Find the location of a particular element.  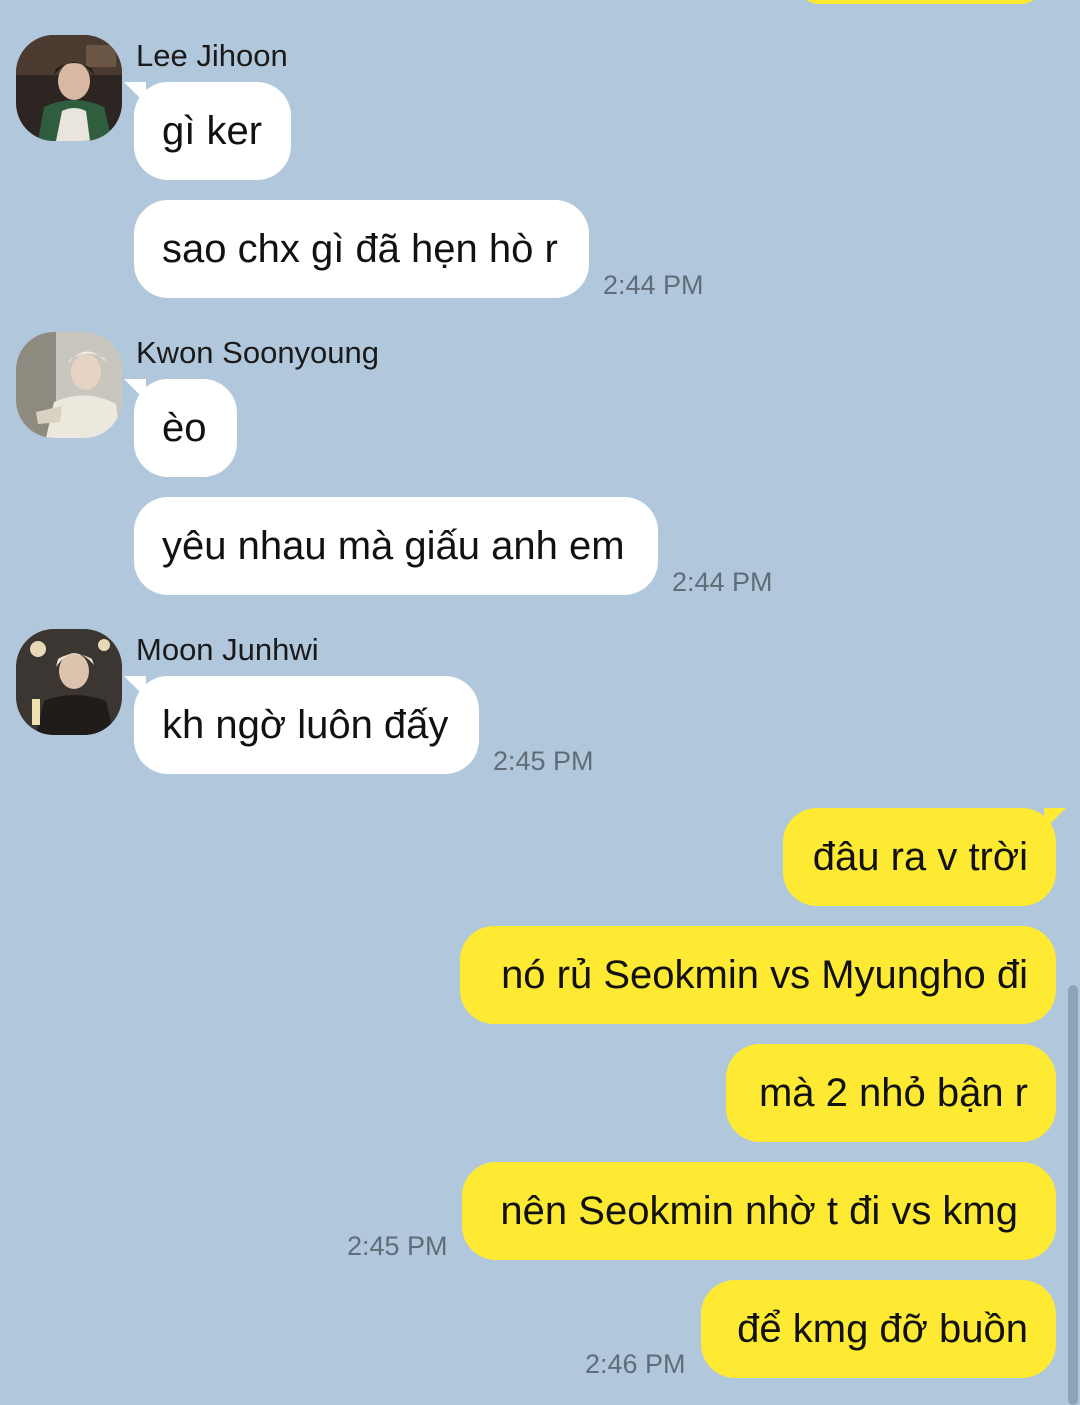

message-text: yêu nhau mà giấu anh em is located at coordinates (393, 546).